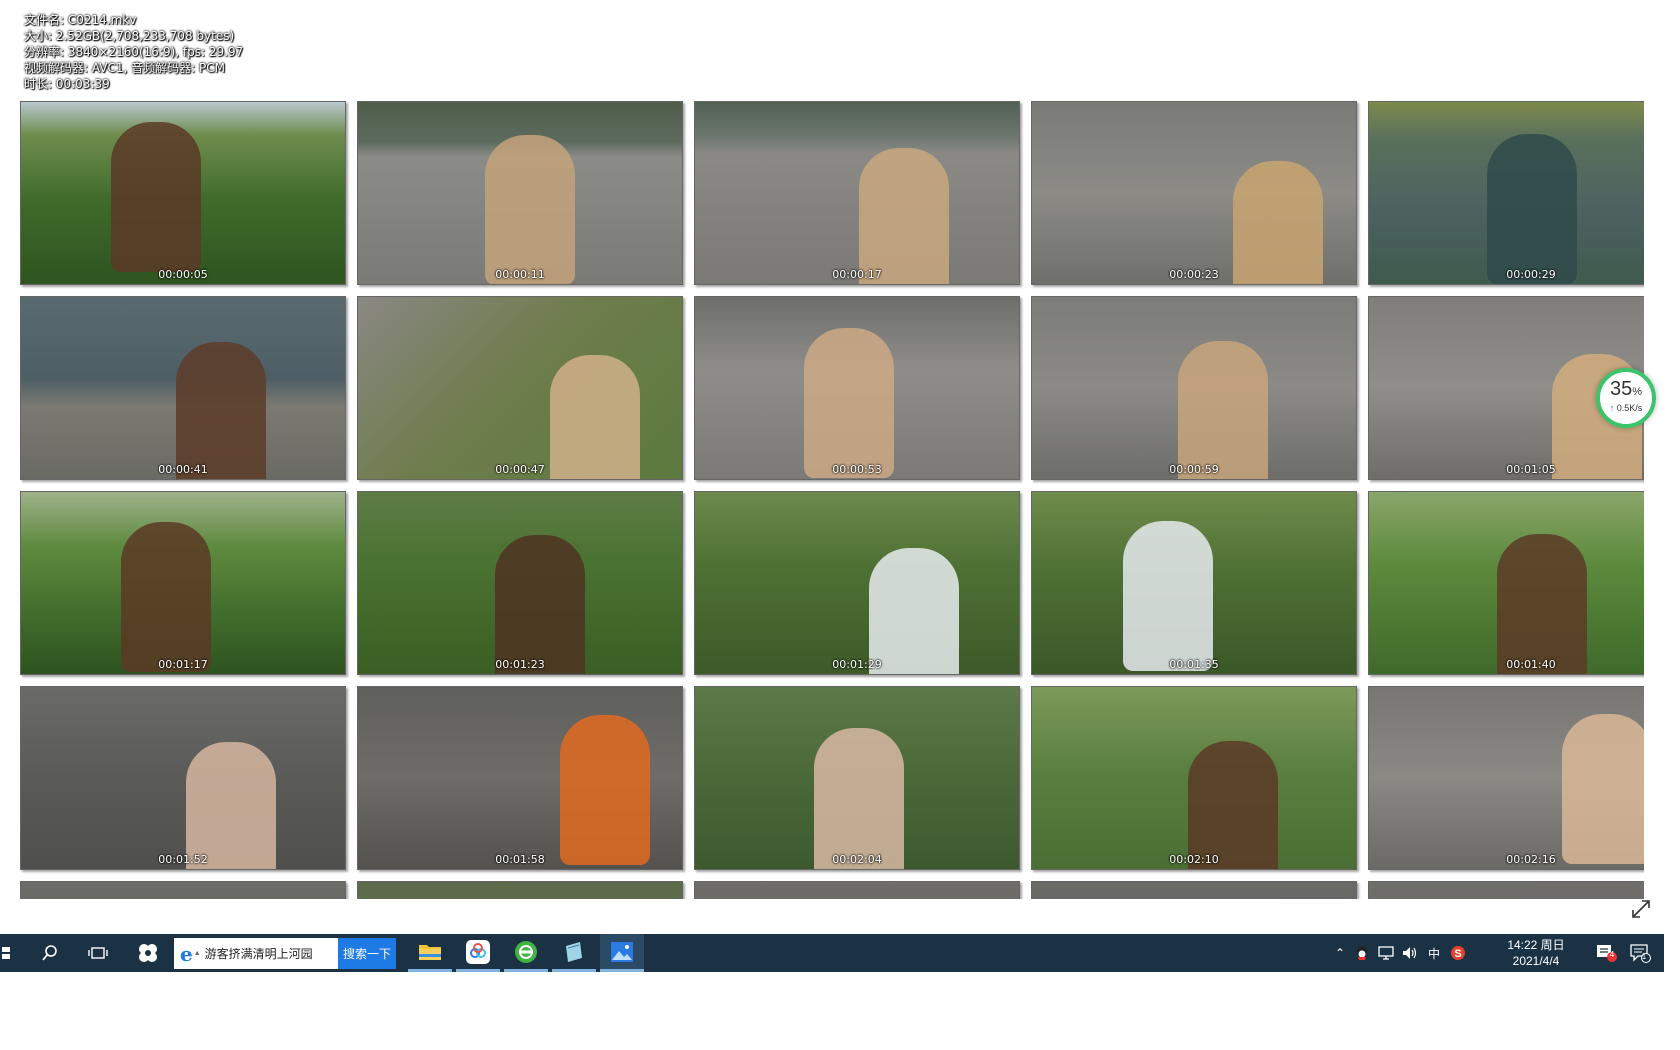 This screenshot has width=1680, height=1050. Describe the element at coordinates (857, 664) in the screenshot. I see `thumbnail-timestamp: 00:01:29` at that location.